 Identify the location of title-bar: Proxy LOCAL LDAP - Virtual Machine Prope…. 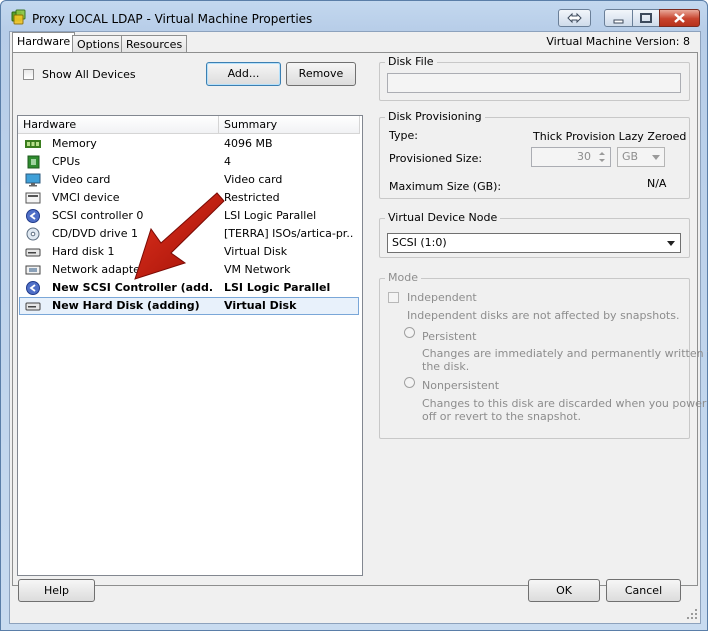
(354, 16).